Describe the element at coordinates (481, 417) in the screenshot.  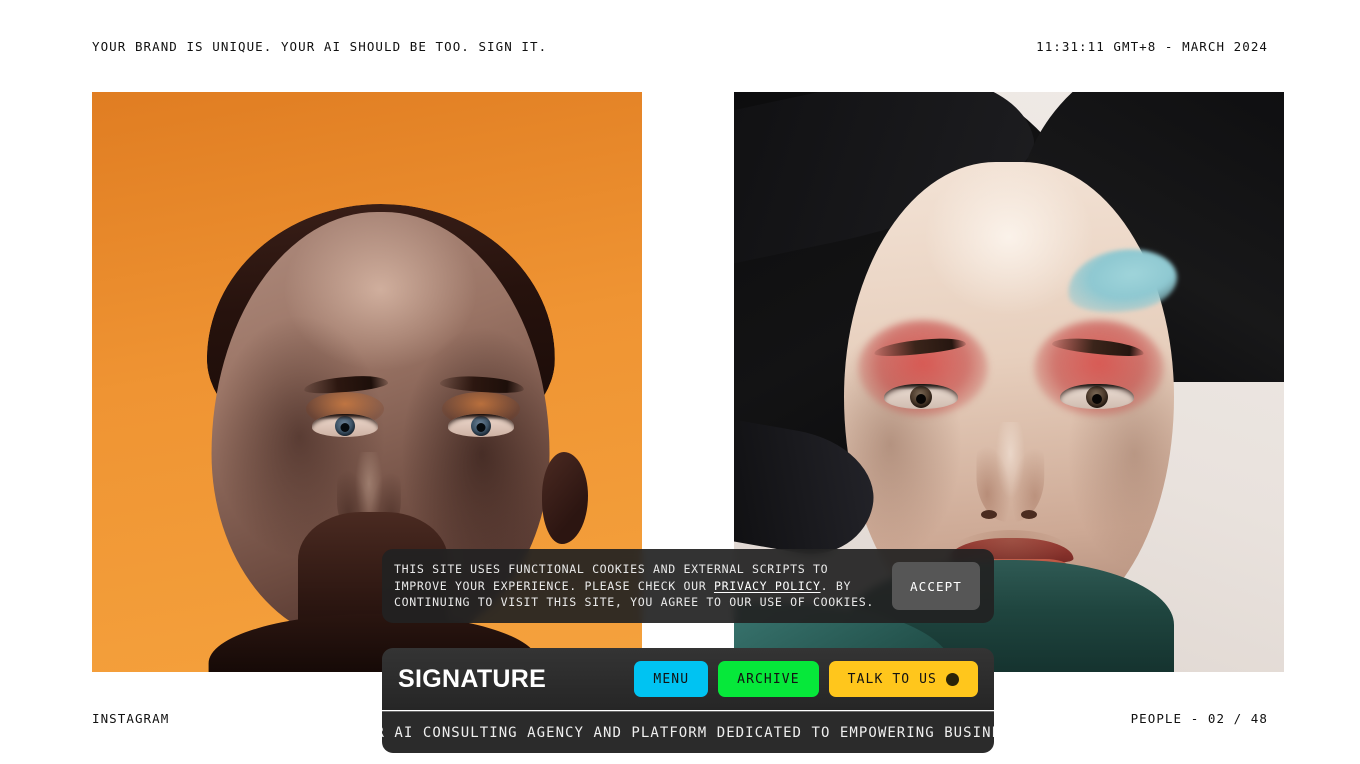
I see `left-portrait-lash-right` at that location.